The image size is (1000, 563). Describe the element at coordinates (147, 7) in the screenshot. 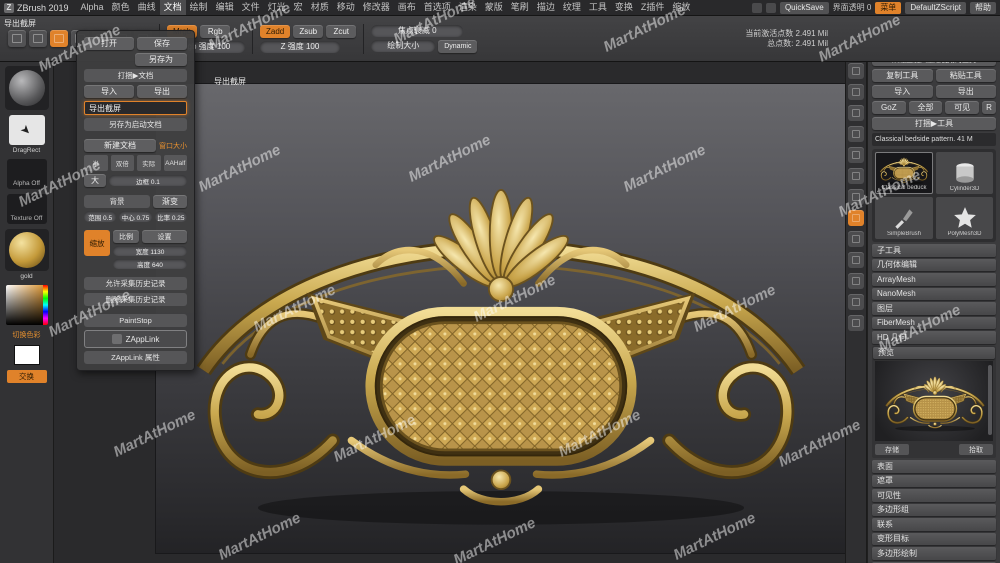

I see `menu-item-曲线: 曲线` at that location.